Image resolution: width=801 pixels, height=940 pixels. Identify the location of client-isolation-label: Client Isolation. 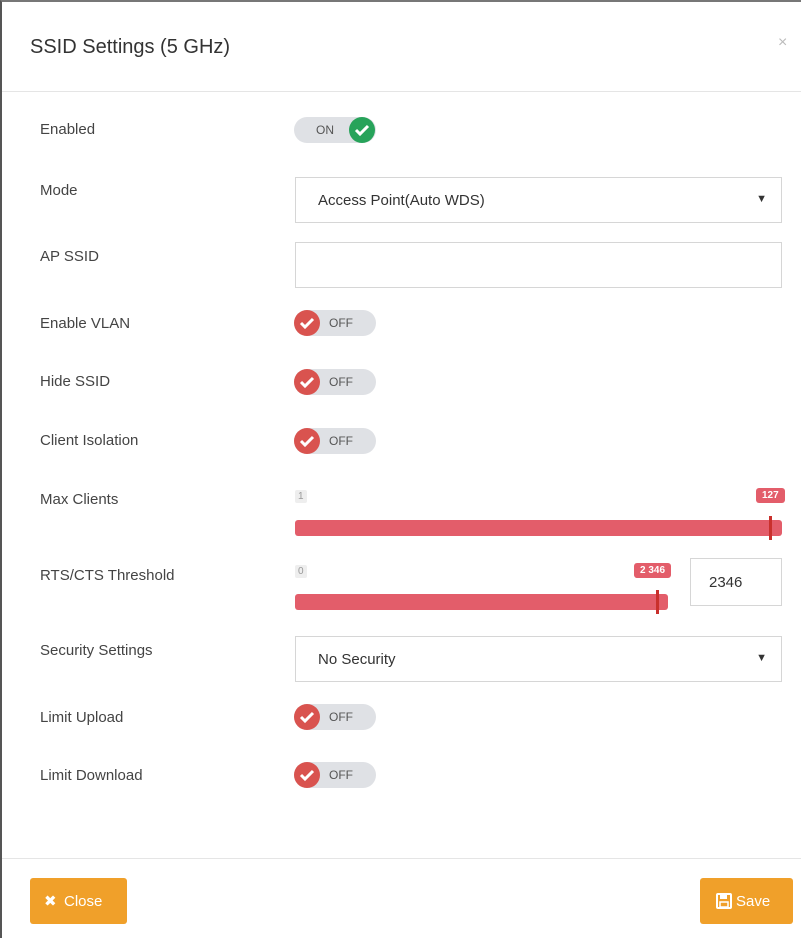
(89, 440).